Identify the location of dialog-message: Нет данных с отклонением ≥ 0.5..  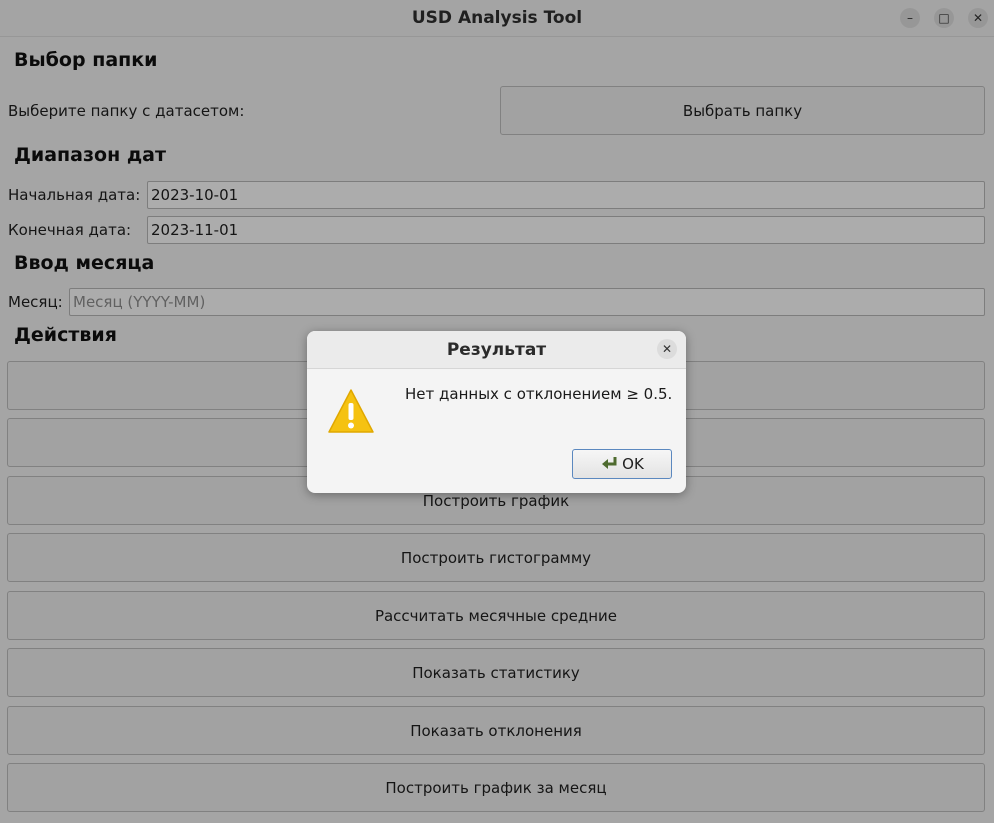
(539, 394).